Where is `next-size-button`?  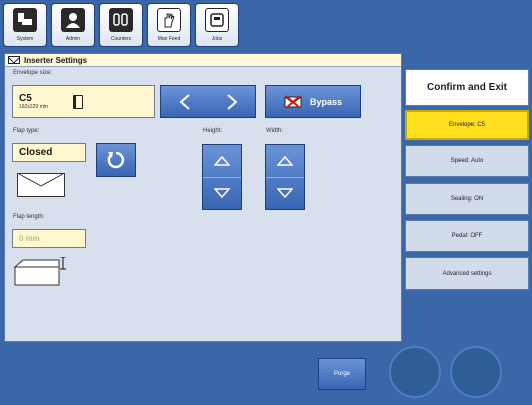 next-size-button is located at coordinates (231, 101).